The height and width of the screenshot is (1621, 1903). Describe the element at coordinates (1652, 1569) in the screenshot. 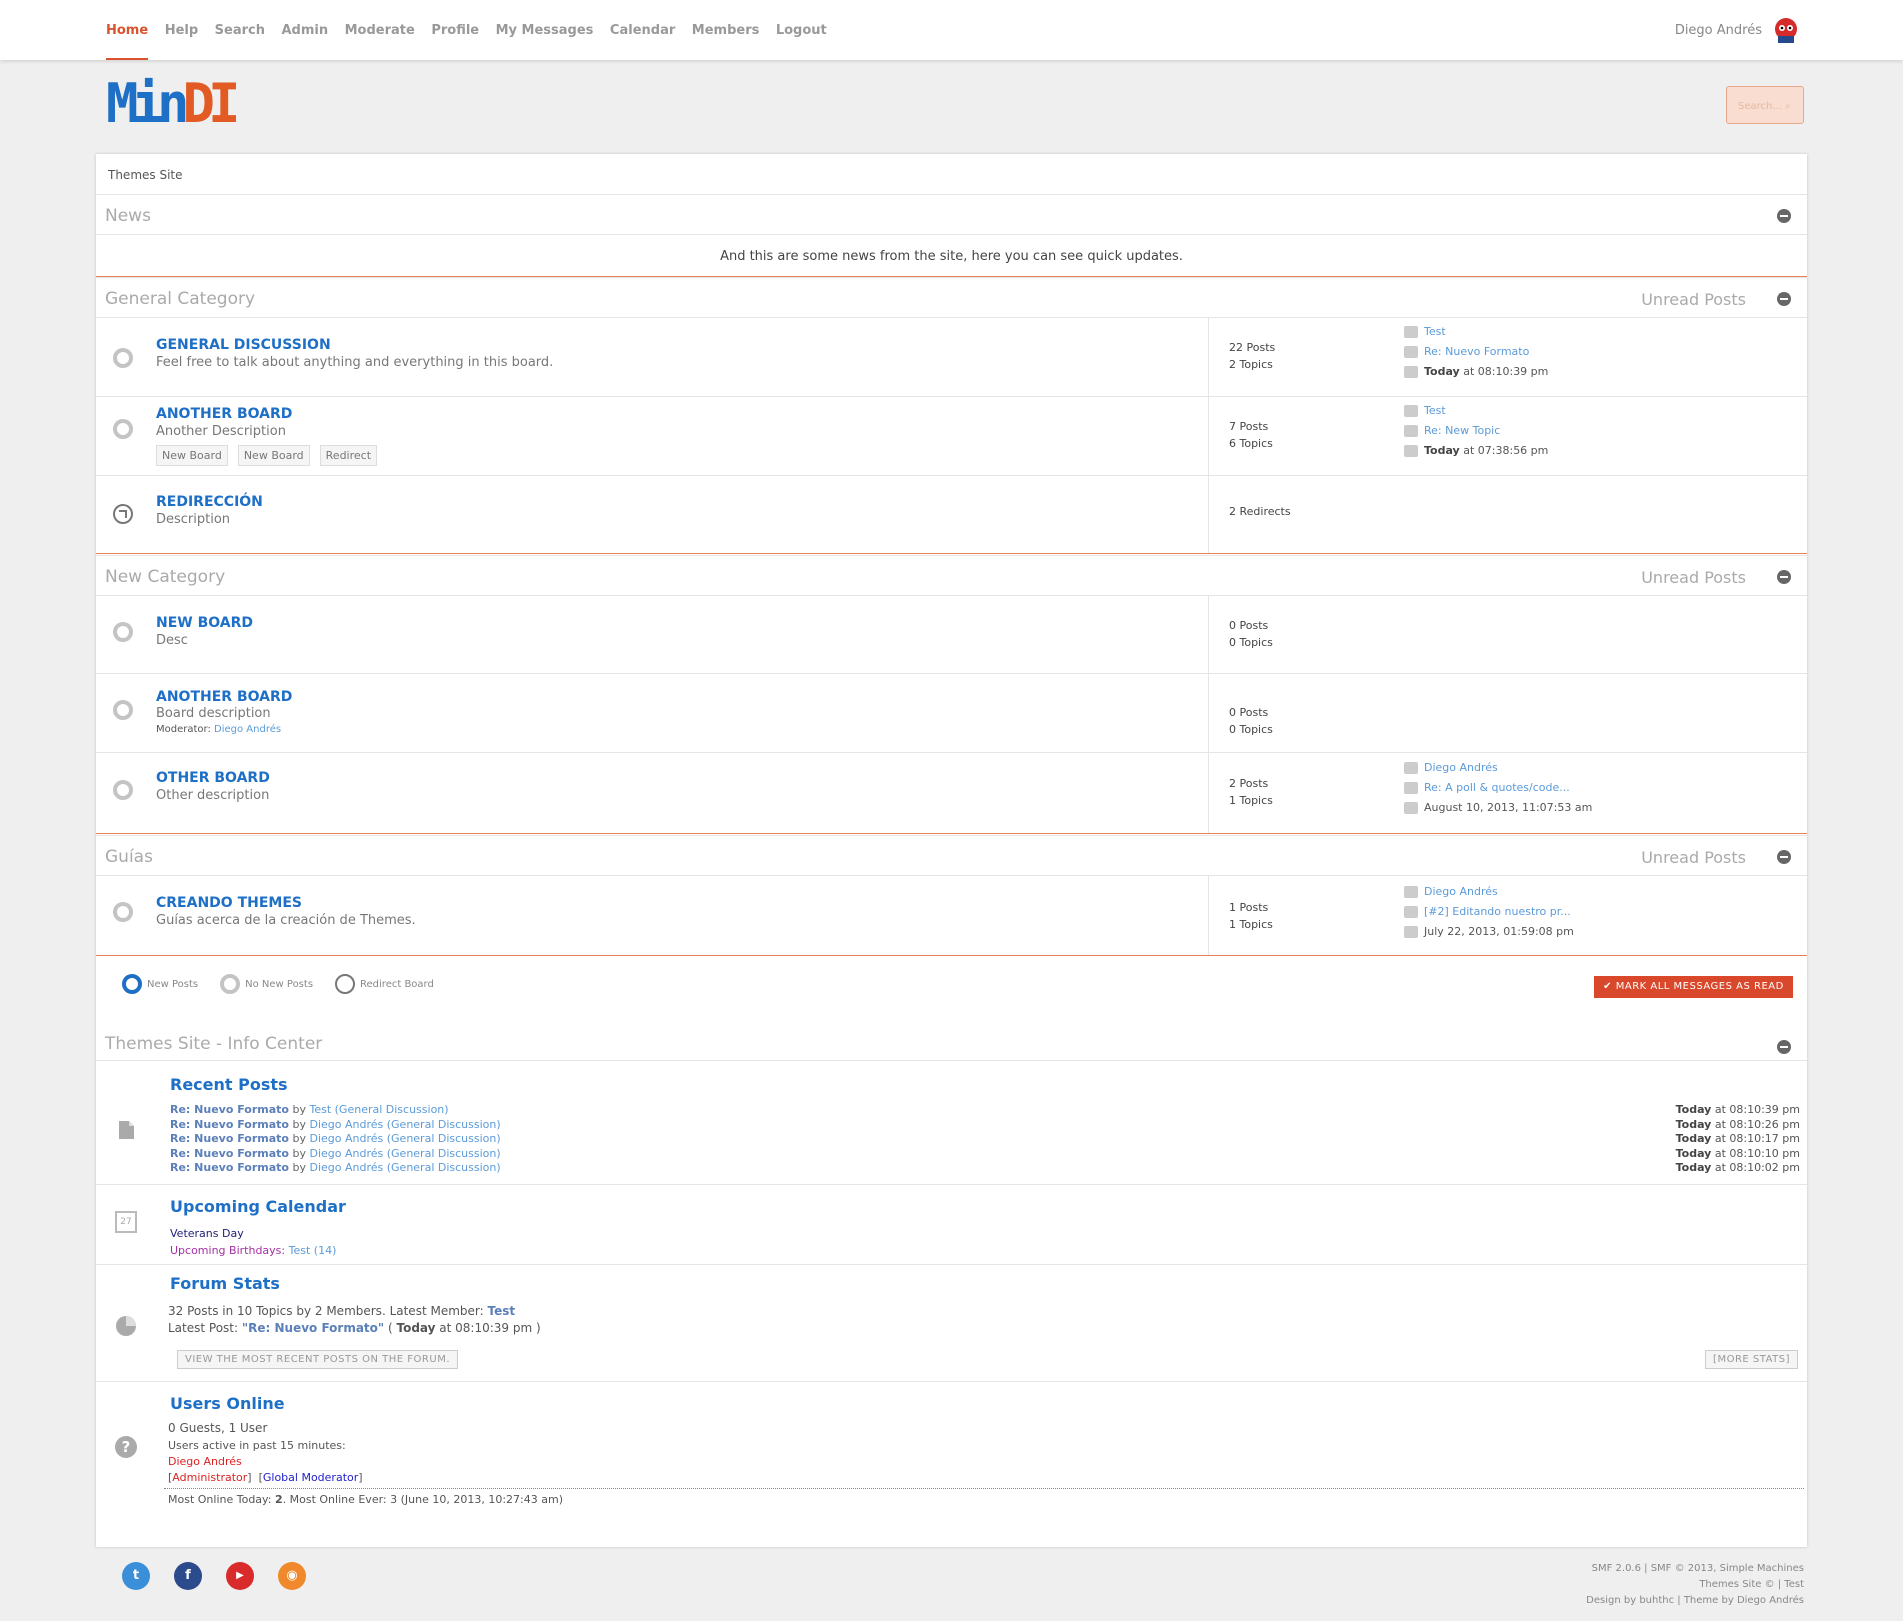

I see `footer-smf: SMF 2.0.6 | SMF © 2013, Simple Machines` at that location.